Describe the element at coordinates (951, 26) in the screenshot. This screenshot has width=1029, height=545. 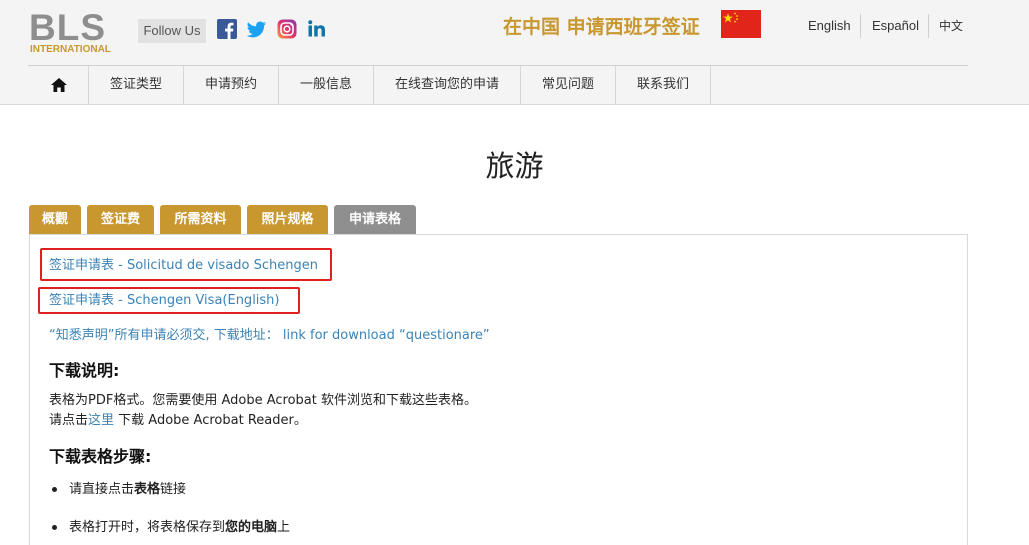
I see `language-chinese: 中文` at that location.